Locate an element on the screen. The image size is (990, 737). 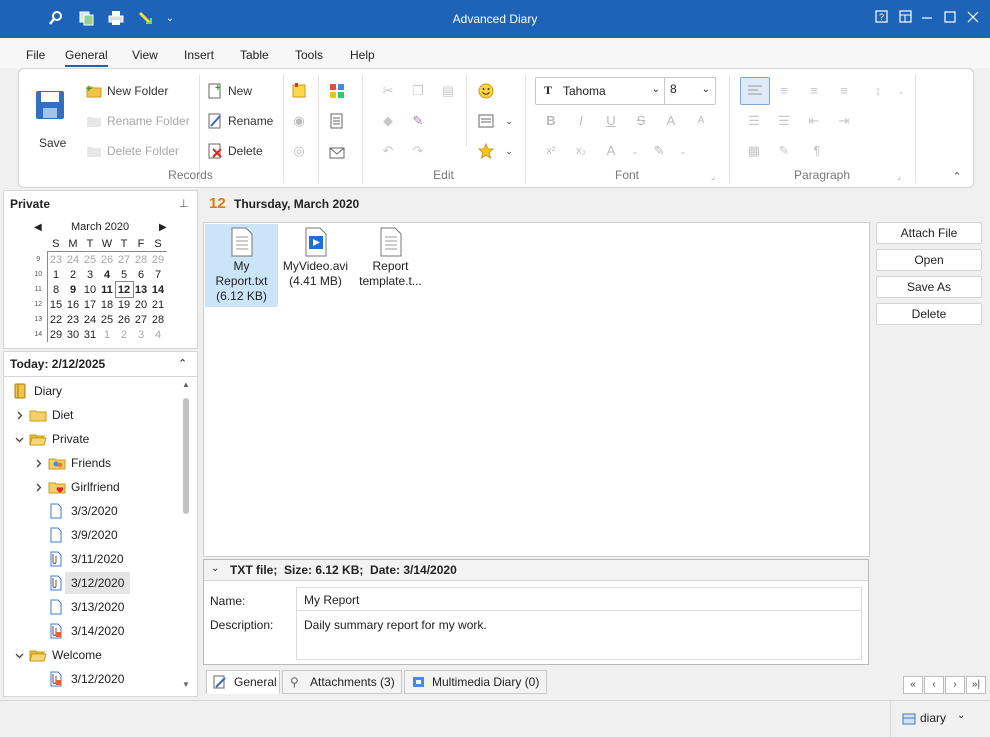
copy-icon is located at coordinates (86, 19).